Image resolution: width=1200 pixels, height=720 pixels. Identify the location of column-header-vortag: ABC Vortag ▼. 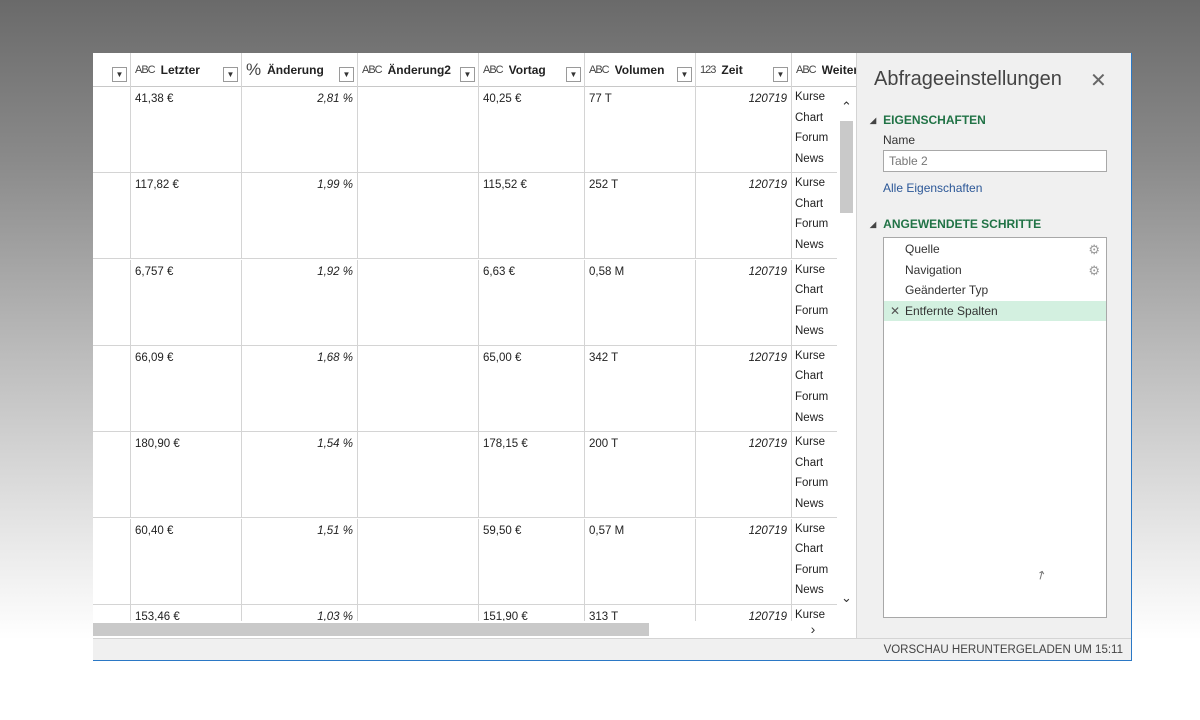
(532, 70).